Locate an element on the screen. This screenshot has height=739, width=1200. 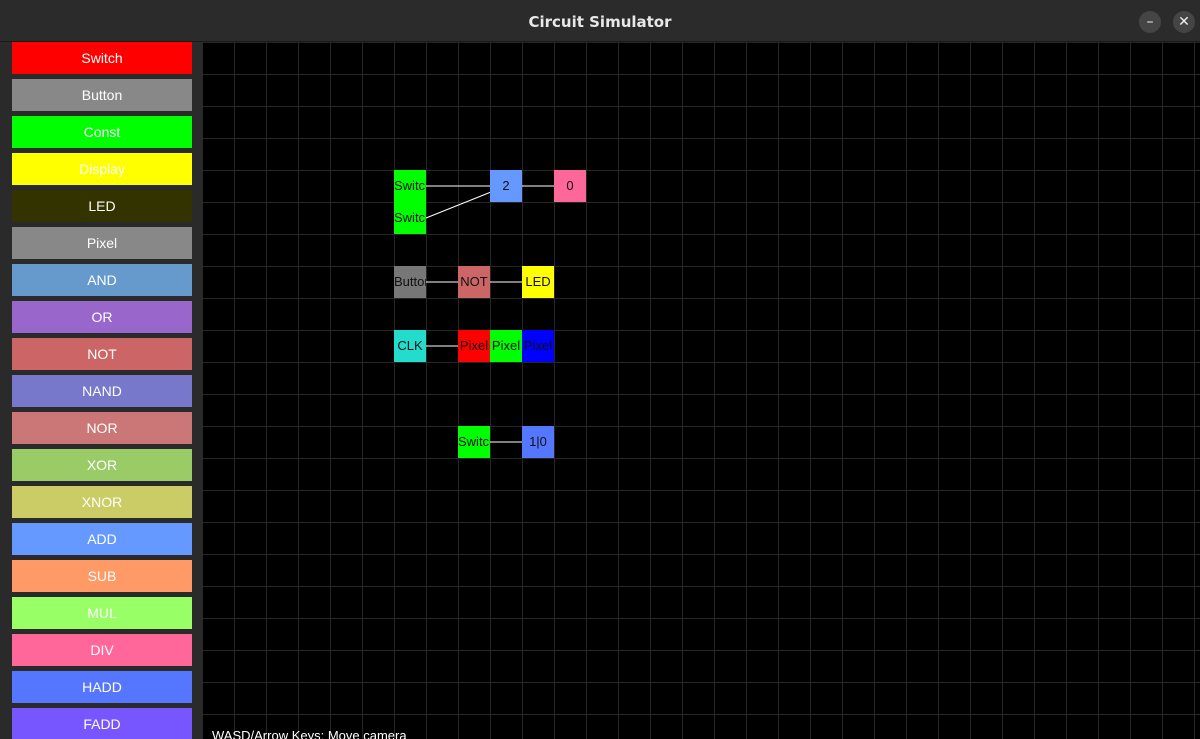
circuit-component-adder: 2 is located at coordinates (506, 186).